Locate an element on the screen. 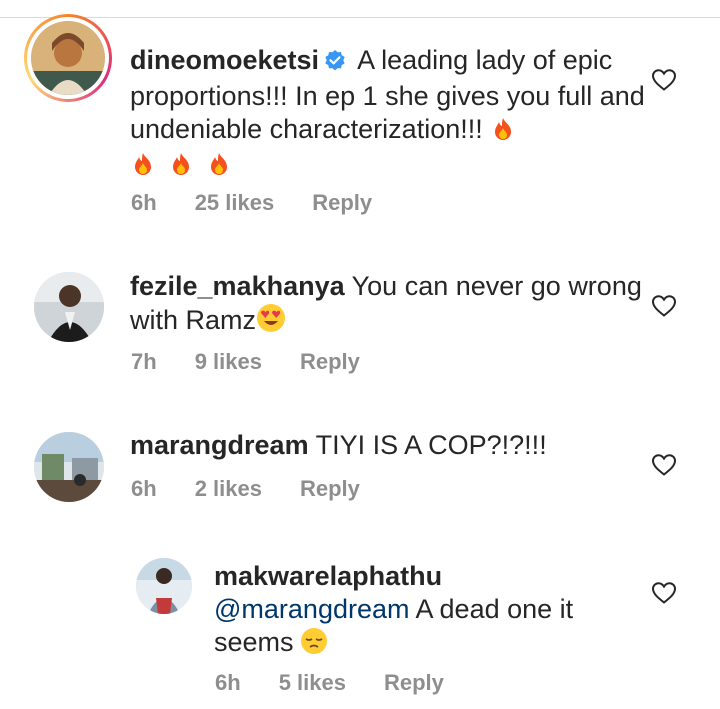 This screenshot has height=709, width=720. comment-username: marangdream is located at coordinates (219, 445).